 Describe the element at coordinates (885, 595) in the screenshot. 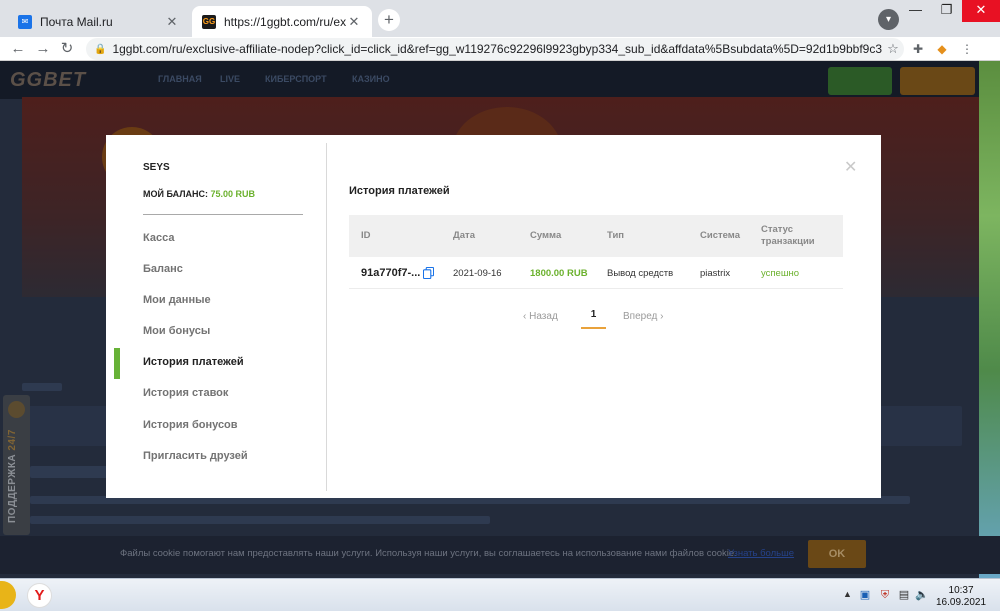

I see `antivirus-tray-icon: ⛨` at that location.